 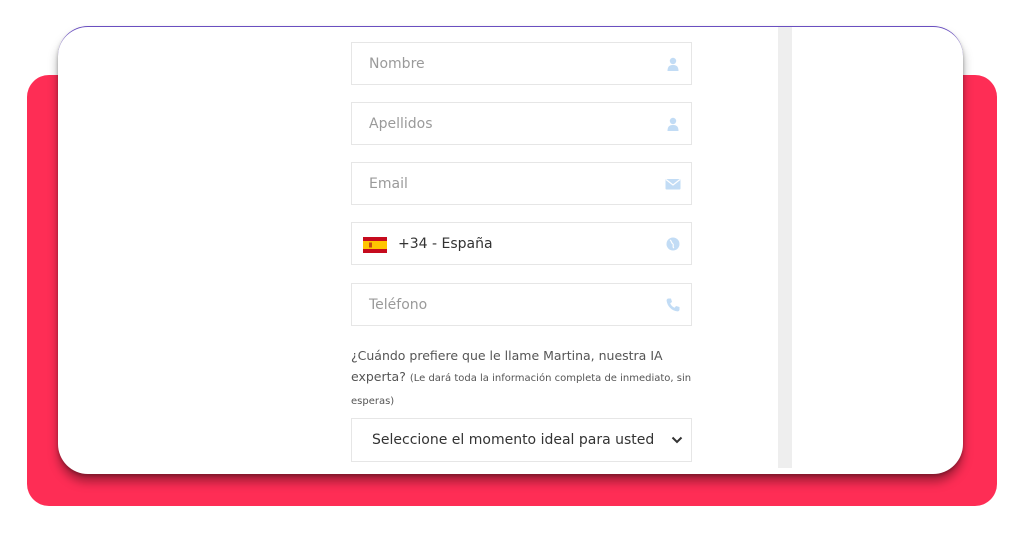 What do you see at coordinates (445, 244) in the screenshot?
I see `country-code-value: +34 - España` at bounding box center [445, 244].